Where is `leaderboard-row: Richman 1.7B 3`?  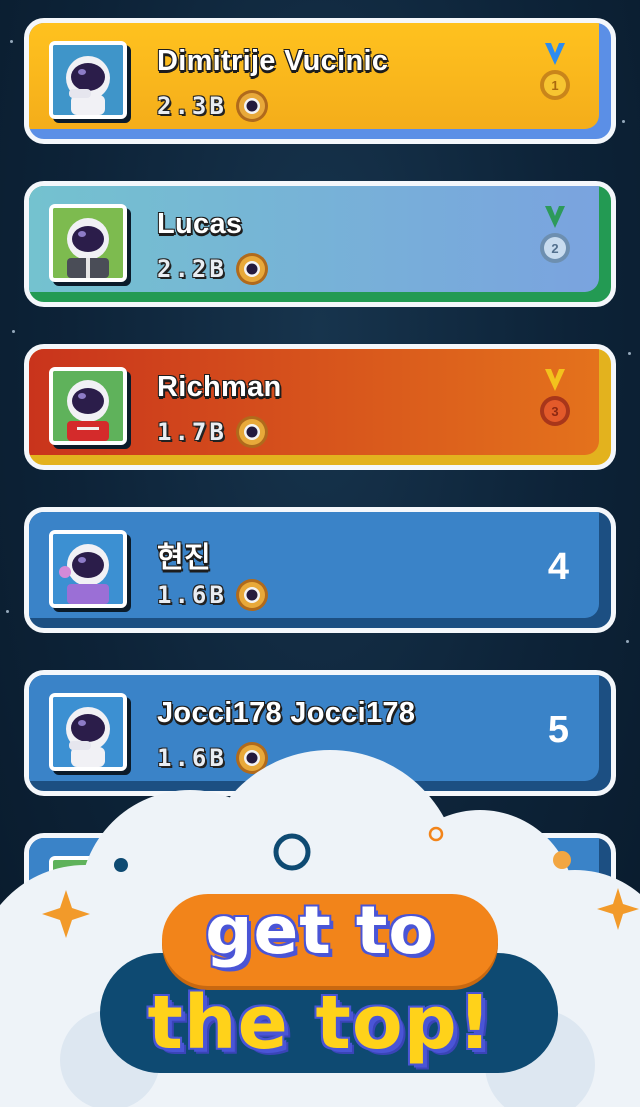 leaderboard-row: Richman 1.7B 3 is located at coordinates (320, 407).